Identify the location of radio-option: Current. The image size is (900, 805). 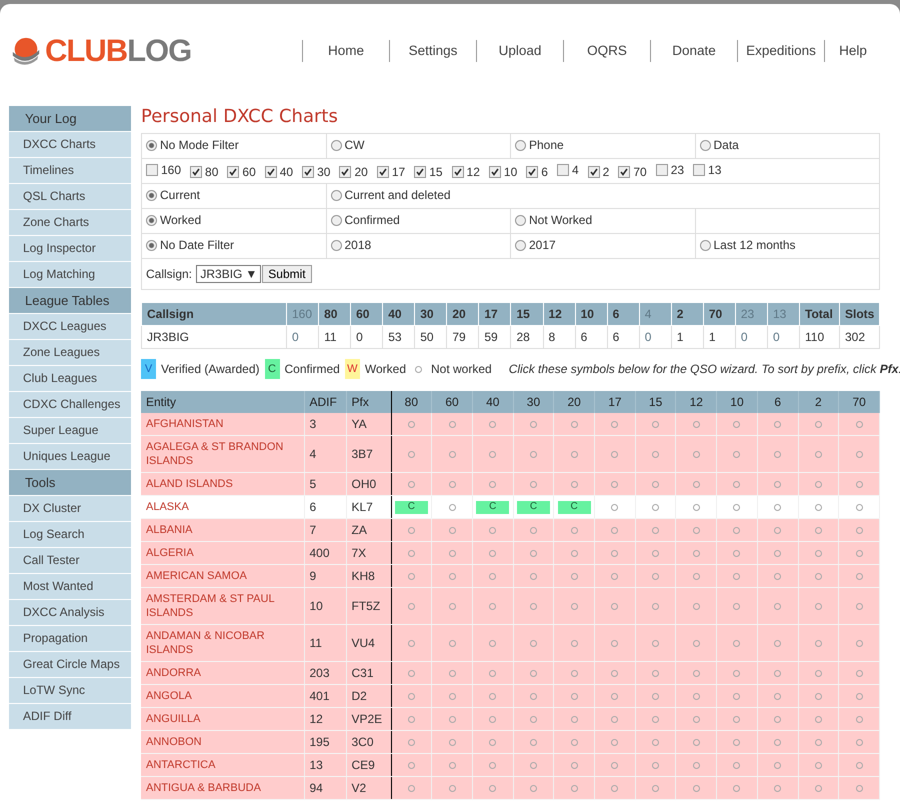
(173, 195).